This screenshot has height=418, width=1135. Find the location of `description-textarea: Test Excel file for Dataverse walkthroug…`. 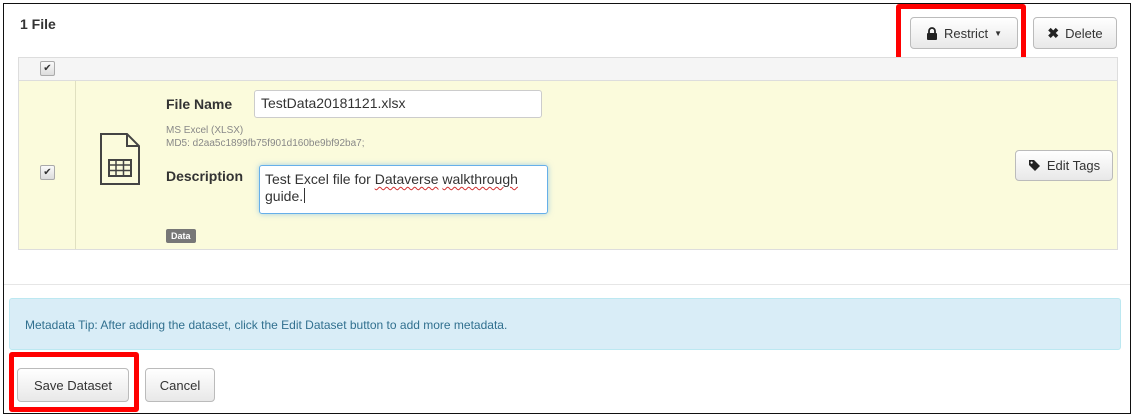

description-textarea: Test Excel file for Dataverse walkthroug… is located at coordinates (403, 189).